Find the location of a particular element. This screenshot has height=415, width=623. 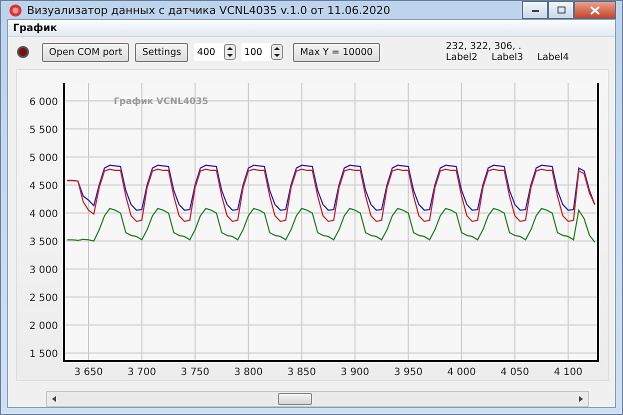

minimize-icon is located at coordinates (535, 10).